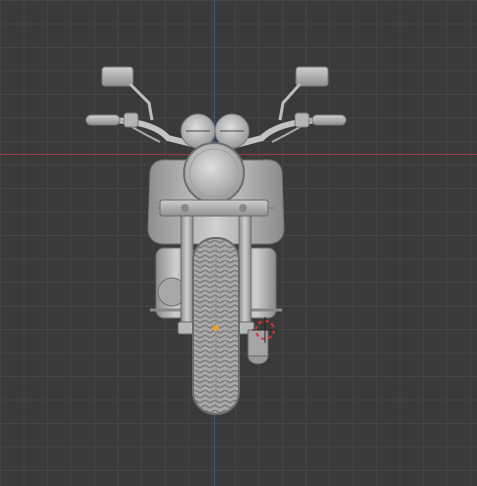  Describe the element at coordinates (214, 208) in the screenshot. I see `fork-bracket` at that location.